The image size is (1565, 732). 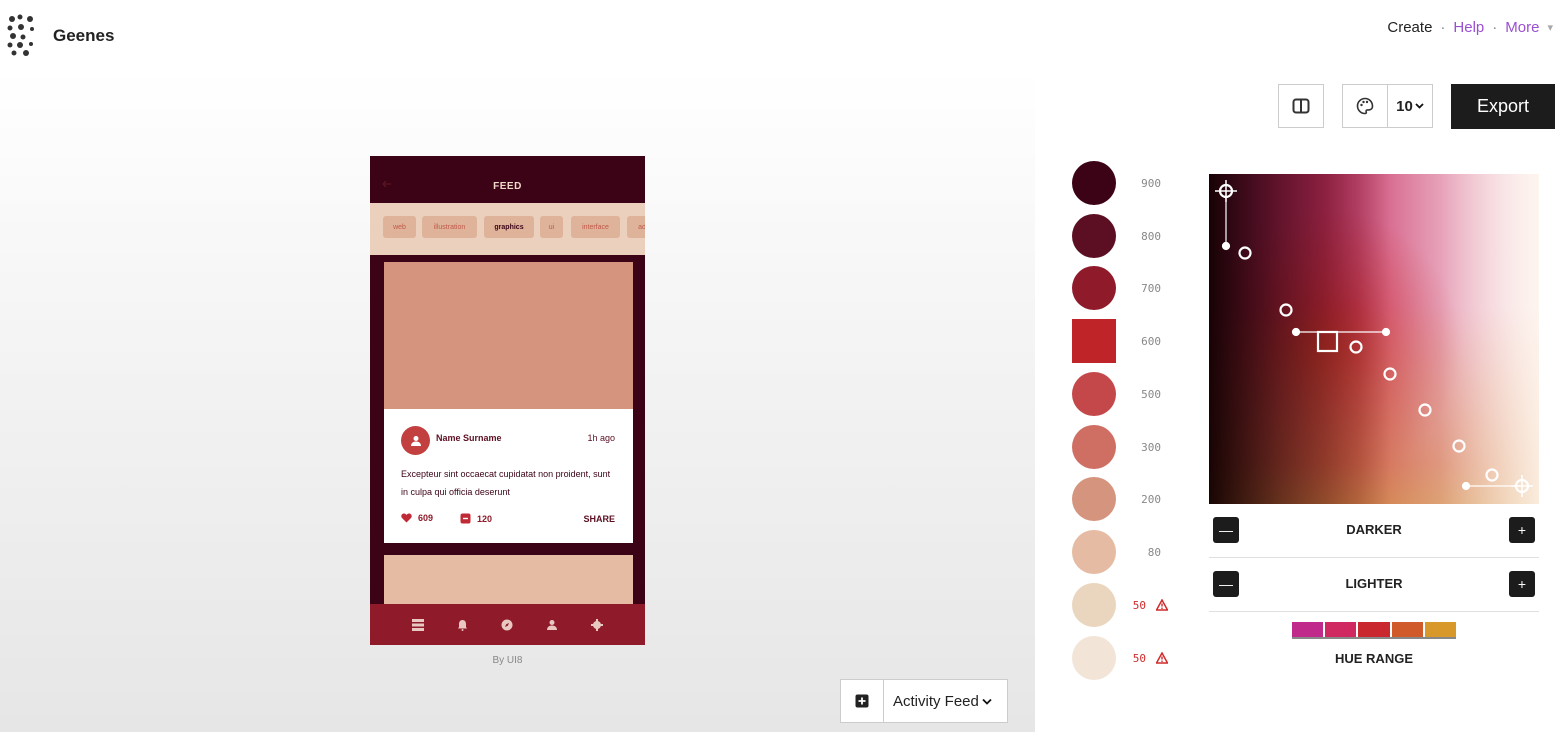 What do you see at coordinates (84, 35) in the screenshot?
I see `app-name: Geenes` at bounding box center [84, 35].